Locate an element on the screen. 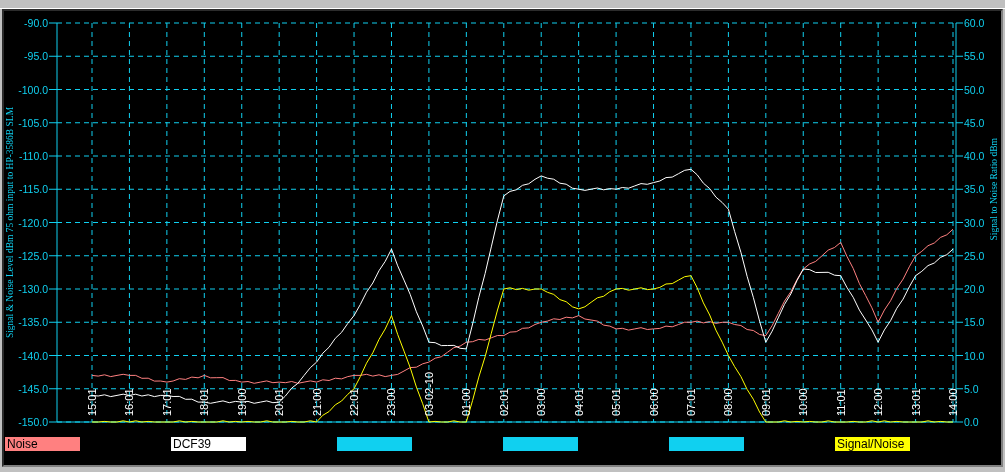 The image size is (1005, 472). time-axis-label: 08:00 is located at coordinates (728, 402).